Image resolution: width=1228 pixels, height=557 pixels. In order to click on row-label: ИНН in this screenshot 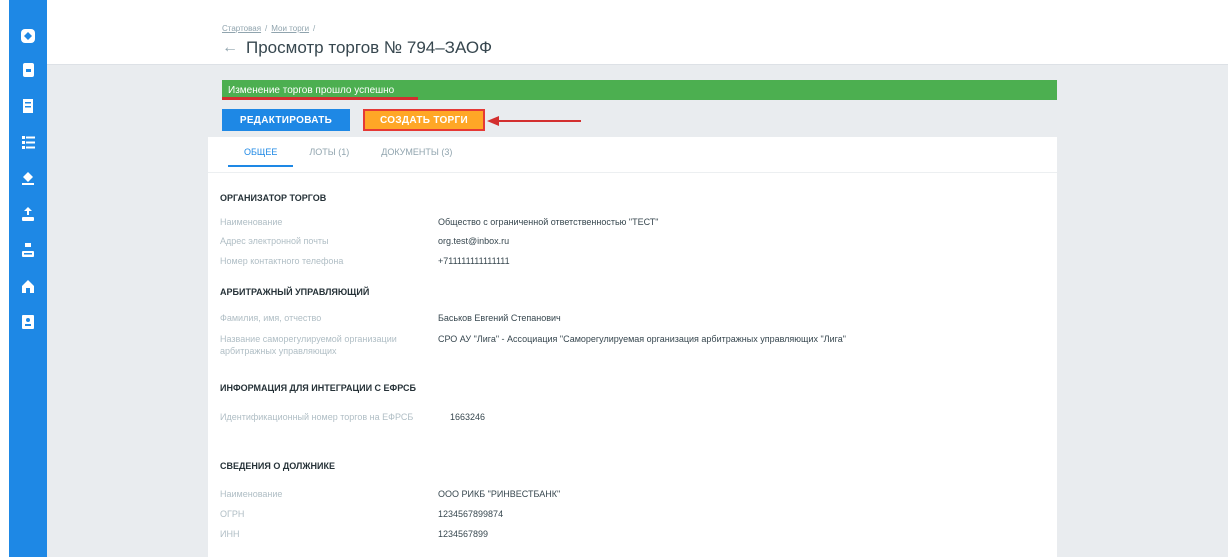, I will do `click(230, 534)`.